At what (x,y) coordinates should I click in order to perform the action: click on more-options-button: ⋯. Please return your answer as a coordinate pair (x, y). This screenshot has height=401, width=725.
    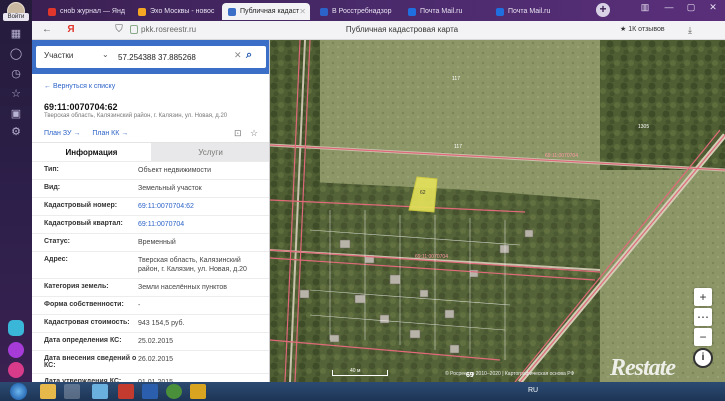
    Looking at the image, I should click on (703, 317).